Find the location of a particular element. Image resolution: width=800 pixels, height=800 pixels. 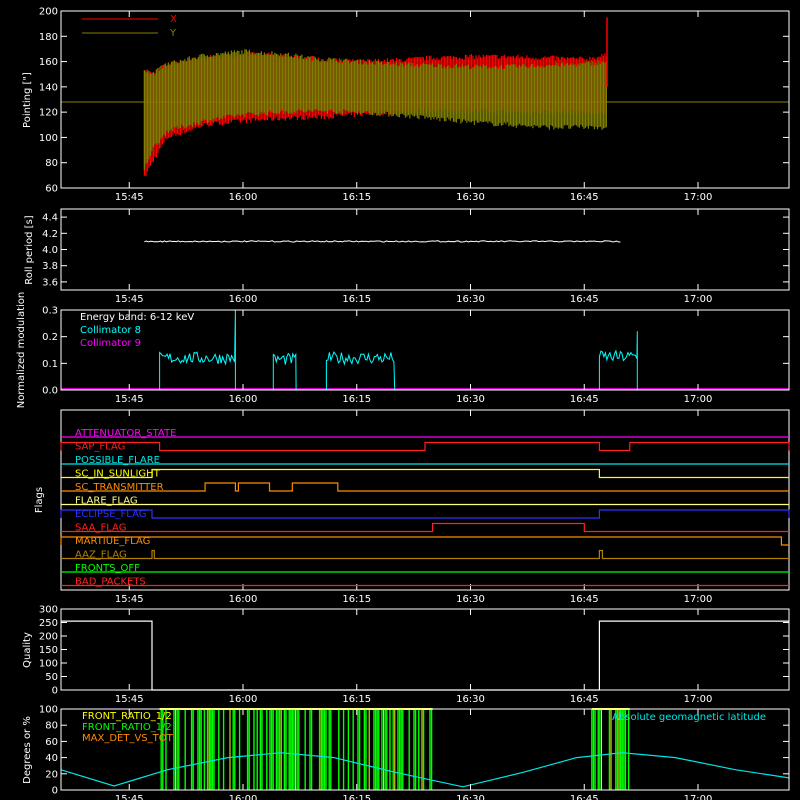

pointing-ytick-label: 60 is located at coordinates (51, 189).